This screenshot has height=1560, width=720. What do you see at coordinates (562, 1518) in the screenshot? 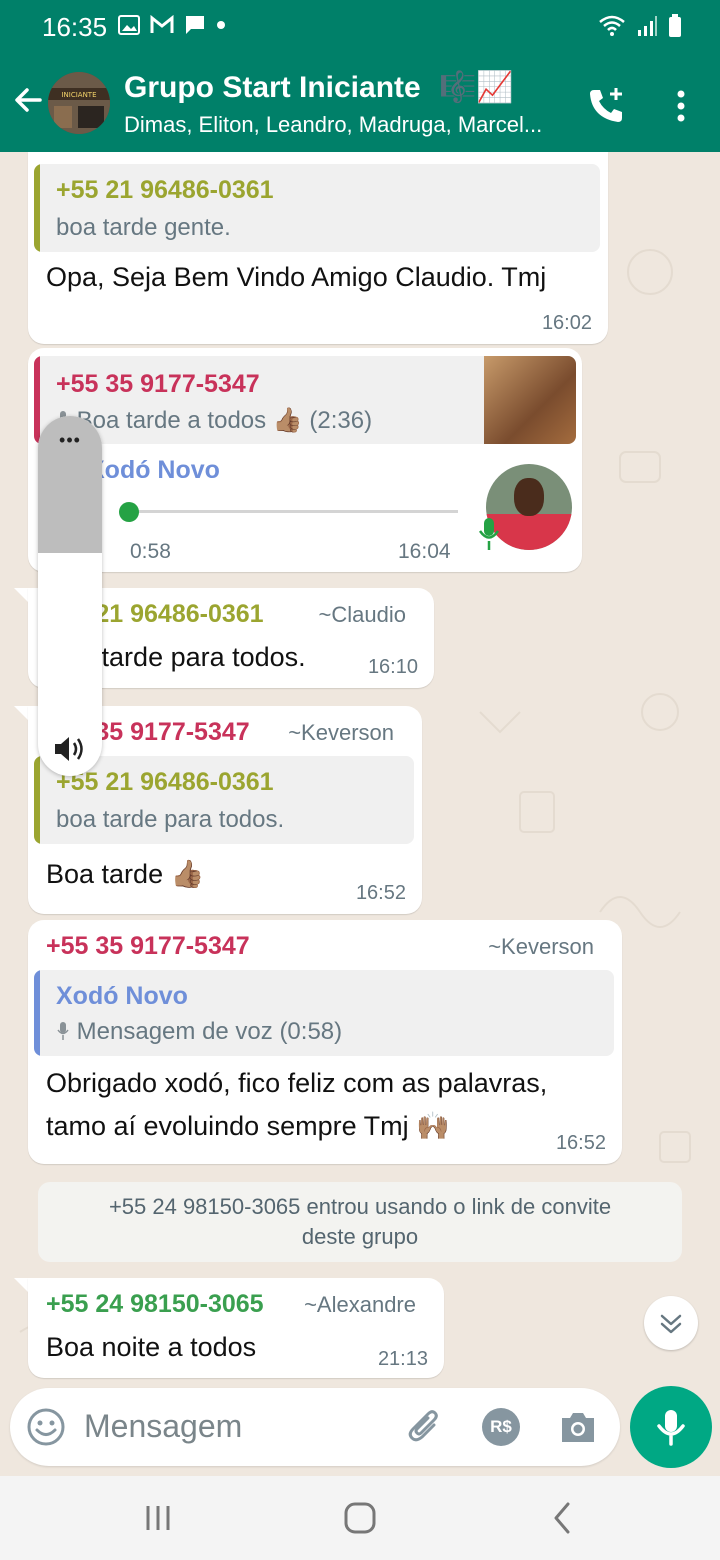
I see `back-icon` at bounding box center [562, 1518].